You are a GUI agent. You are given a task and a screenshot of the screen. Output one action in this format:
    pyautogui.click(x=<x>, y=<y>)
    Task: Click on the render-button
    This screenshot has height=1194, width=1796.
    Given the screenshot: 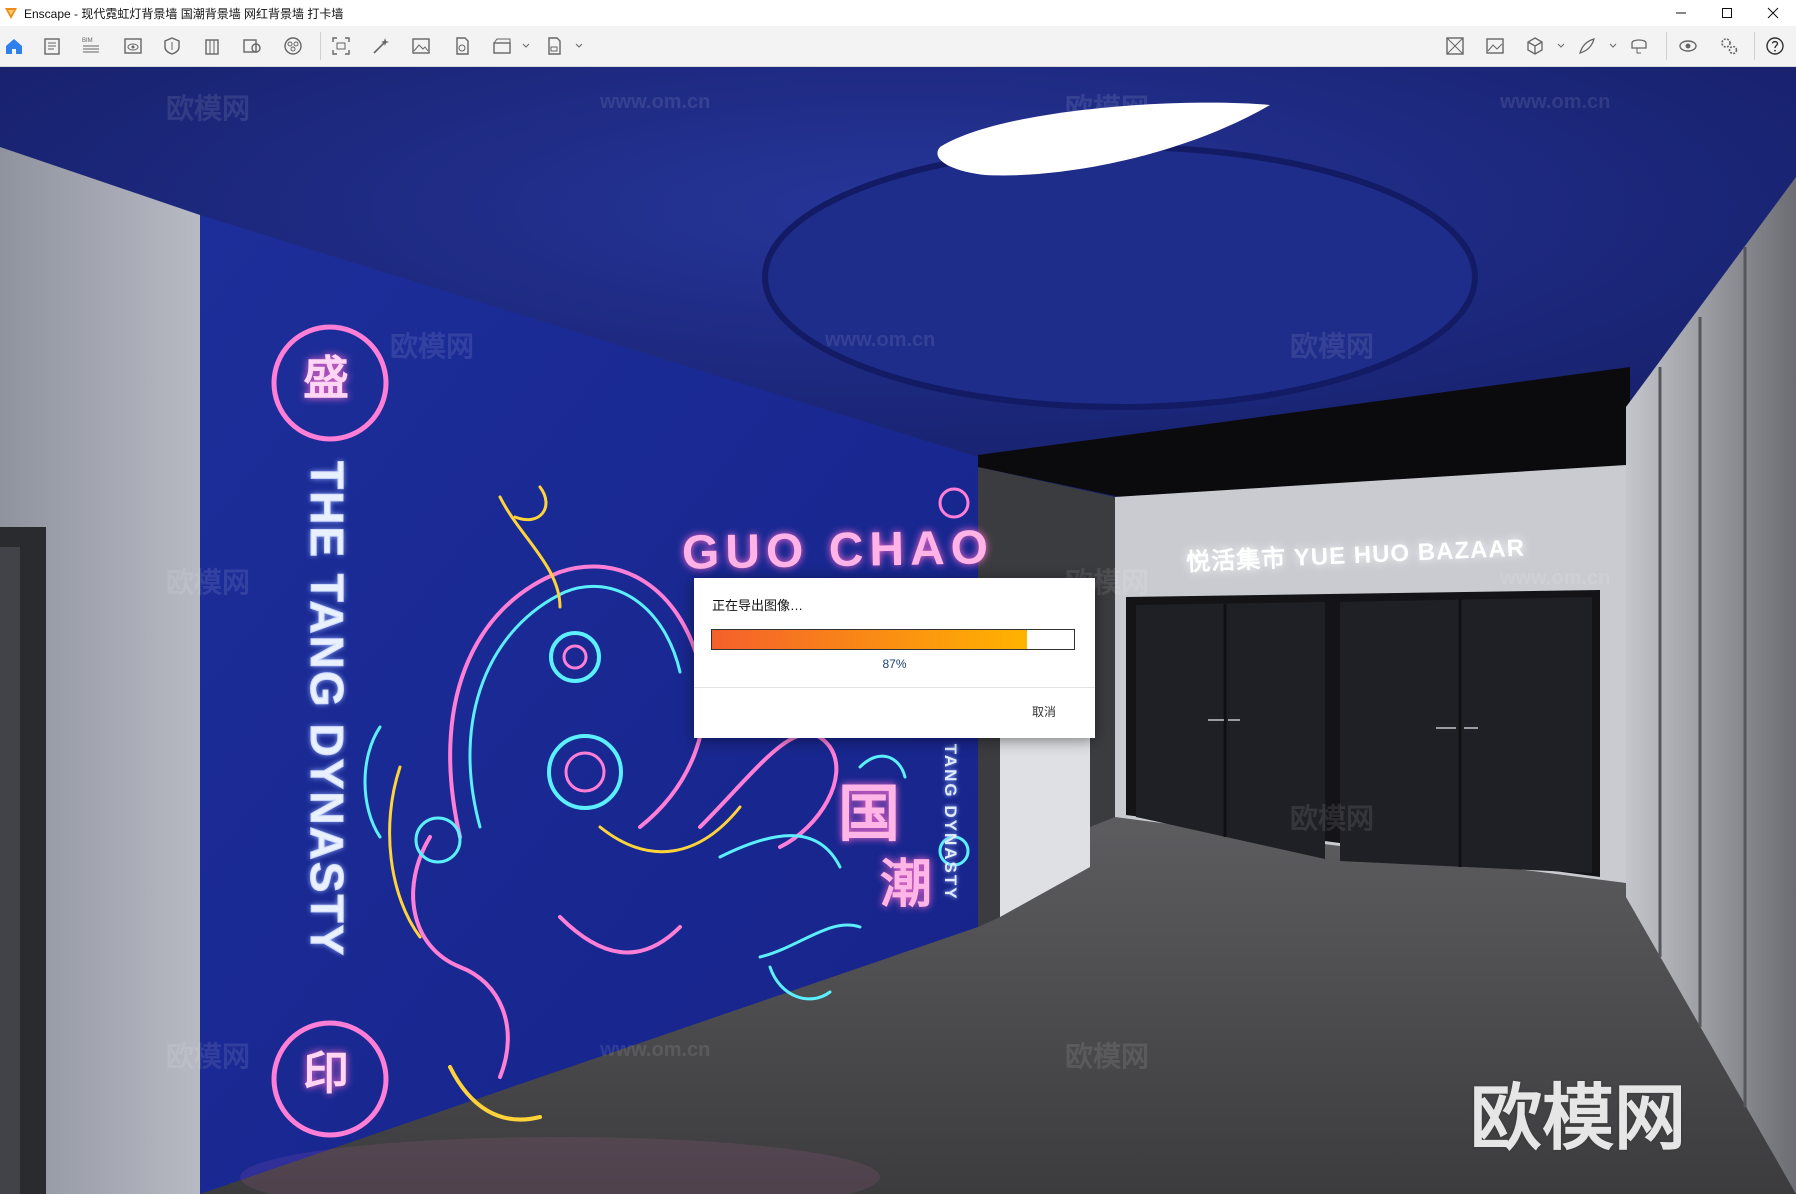 What is the action you would take?
    pyautogui.click(x=381, y=46)
    